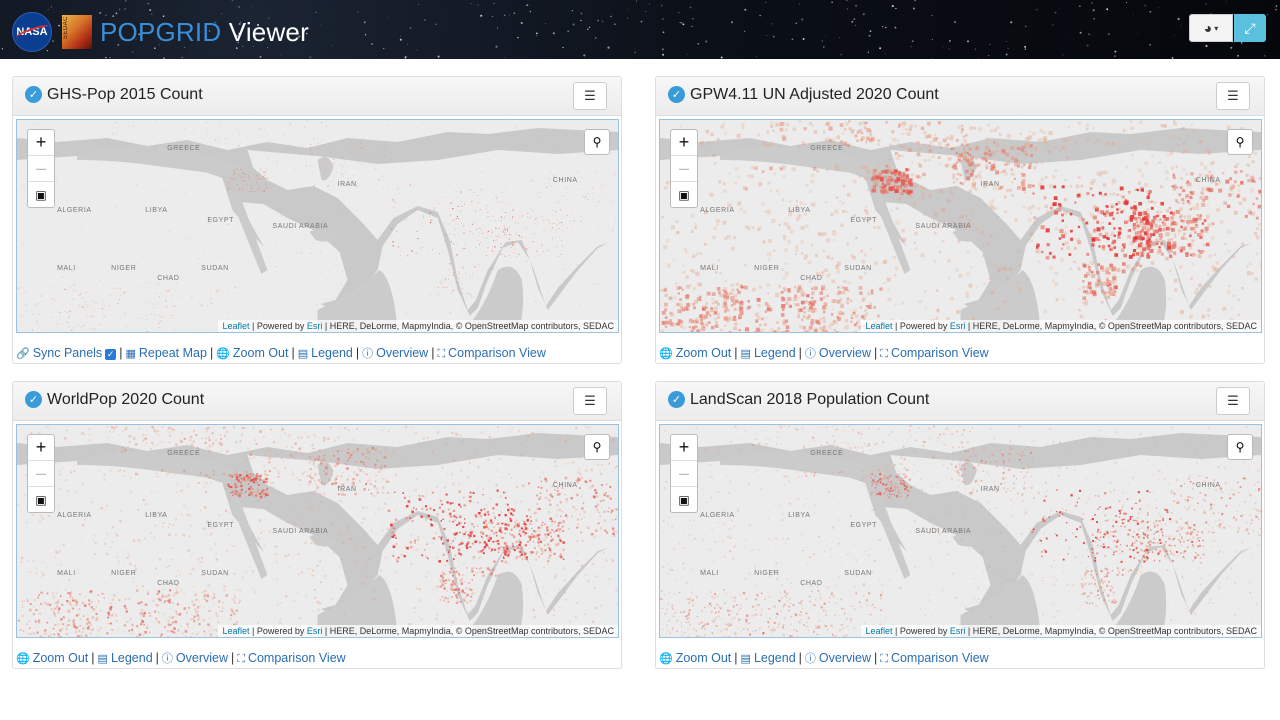  What do you see at coordinates (1211, 28) in the screenshot?
I see `basemap-dropdown-button: ◕ ▾` at bounding box center [1211, 28].